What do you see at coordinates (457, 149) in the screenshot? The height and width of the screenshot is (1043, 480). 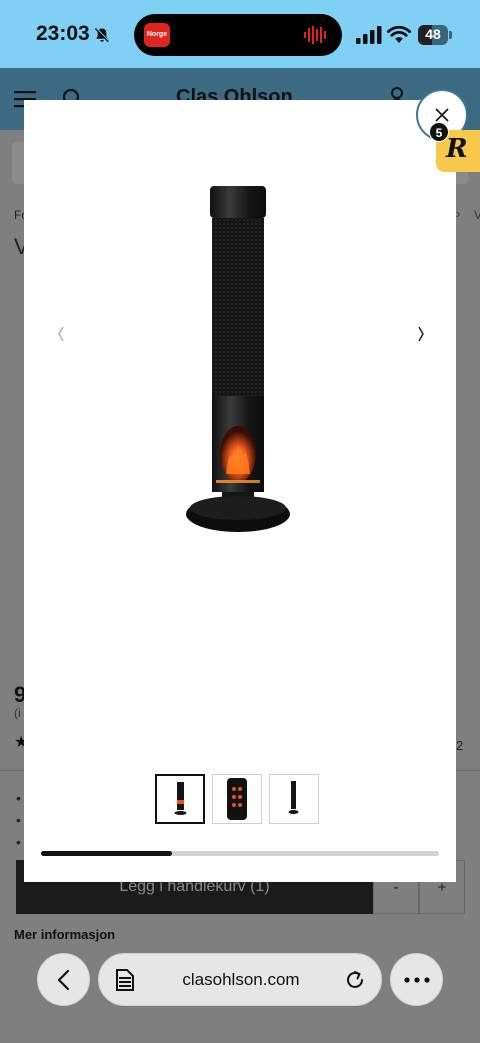 I see `extension-logo: R` at bounding box center [457, 149].